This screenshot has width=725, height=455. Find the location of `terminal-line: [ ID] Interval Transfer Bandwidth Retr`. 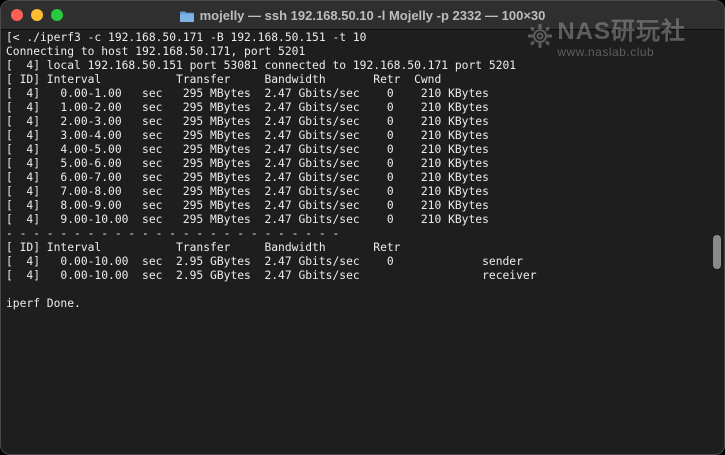

terminal-line: [ ID] Interval Transfer Bandwidth Retr is located at coordinates (203, 247).